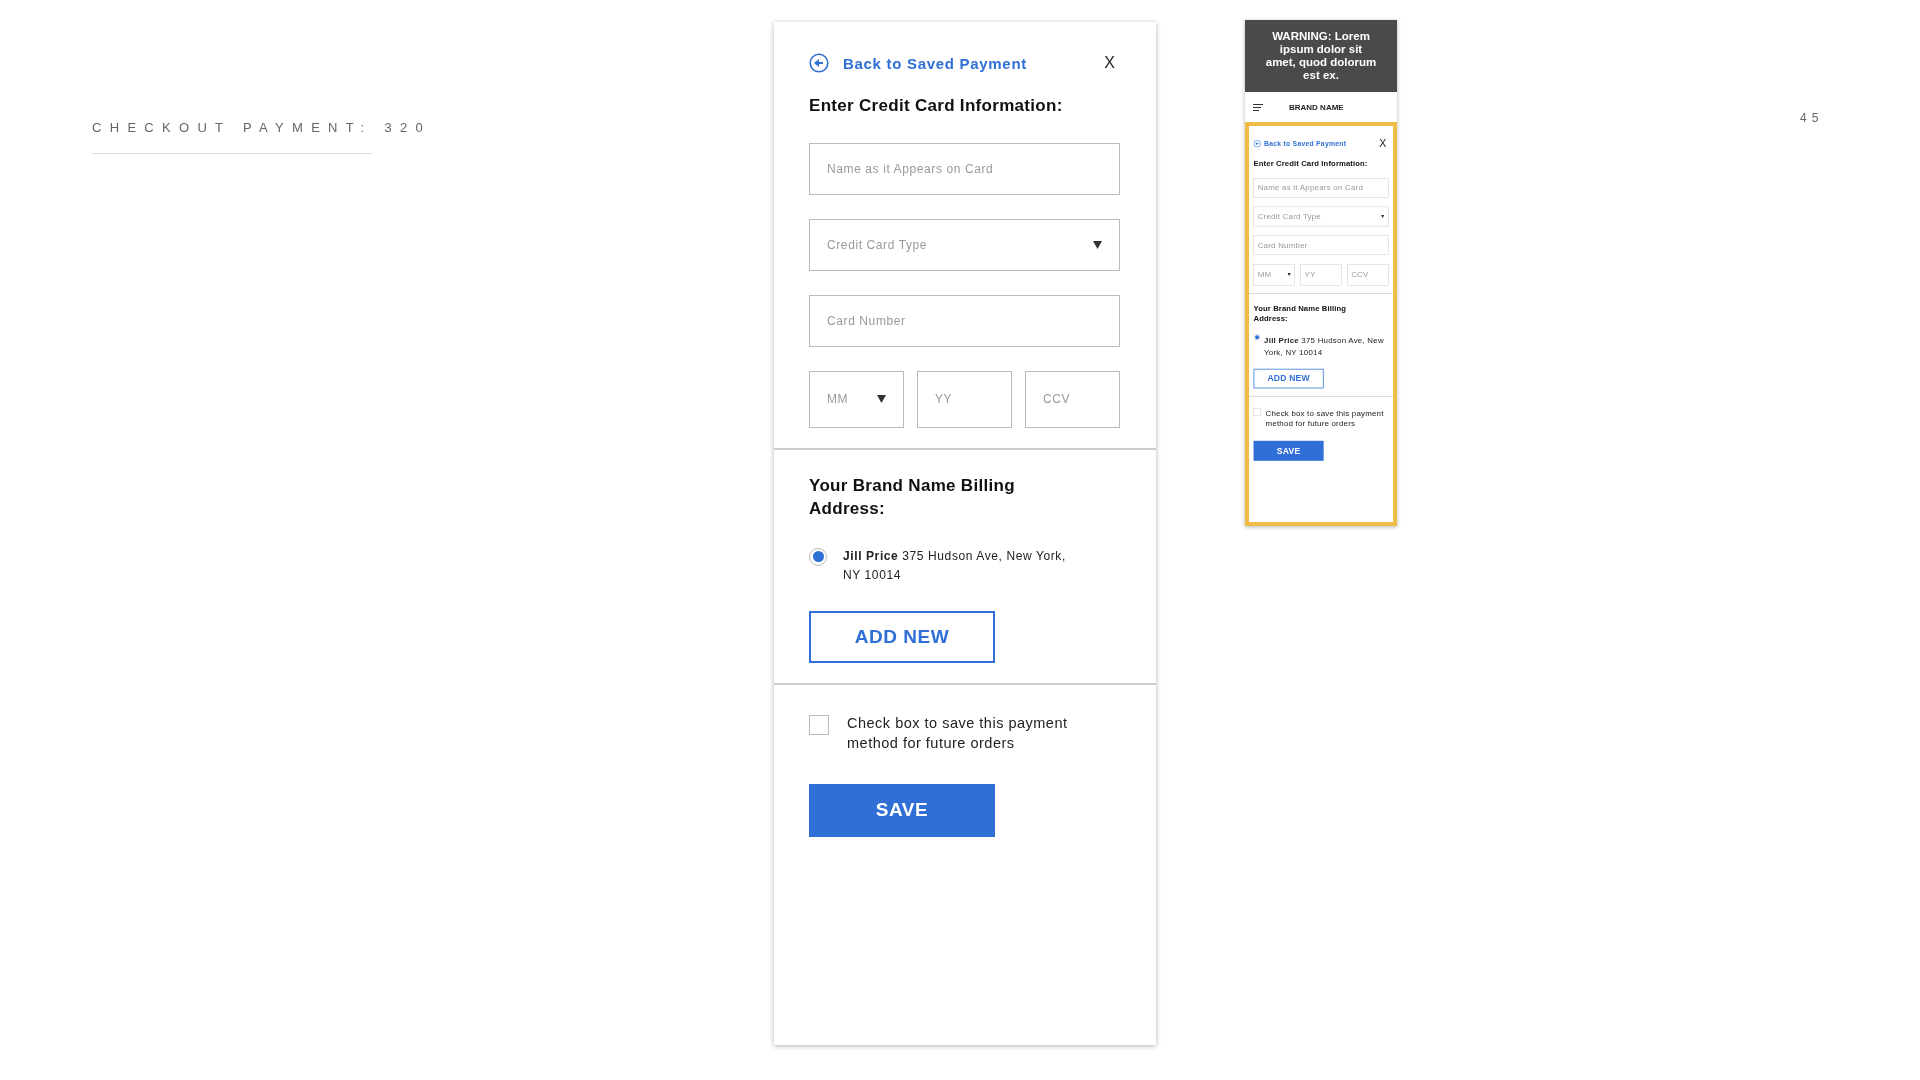  Describe the element at coordinates (964, 244) in the screenshot. I see `dropdown-field: Credit Card Type` at that location.